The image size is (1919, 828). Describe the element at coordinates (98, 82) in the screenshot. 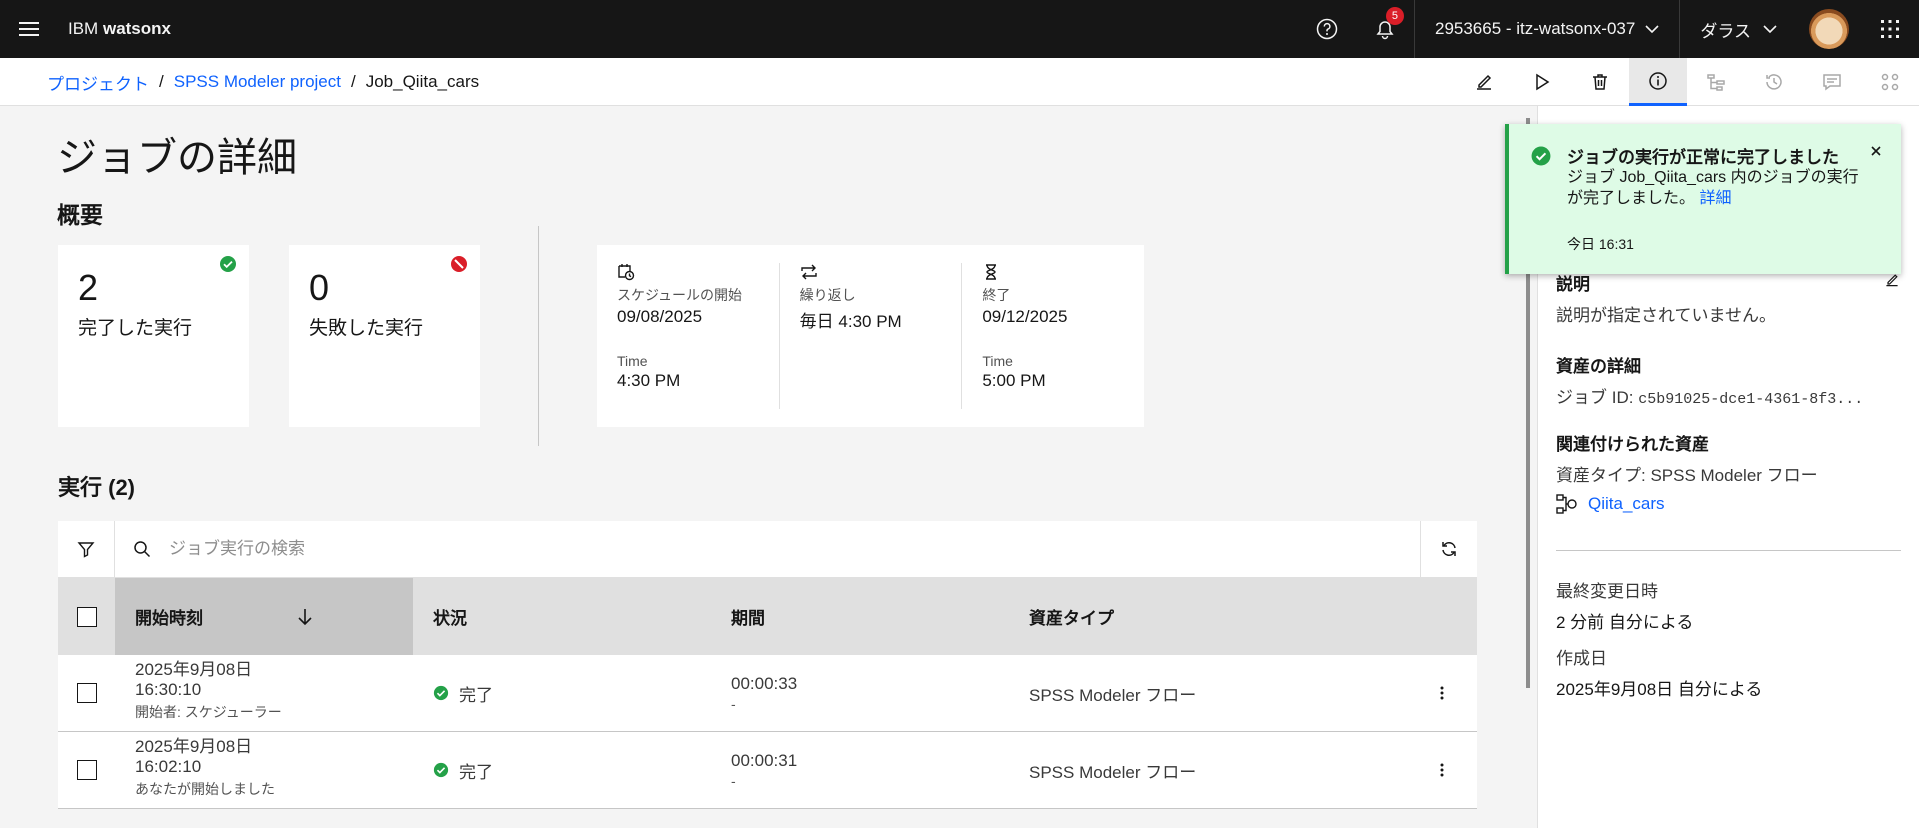

I see `breadcrumb-projects: プロジェクト` at that location.